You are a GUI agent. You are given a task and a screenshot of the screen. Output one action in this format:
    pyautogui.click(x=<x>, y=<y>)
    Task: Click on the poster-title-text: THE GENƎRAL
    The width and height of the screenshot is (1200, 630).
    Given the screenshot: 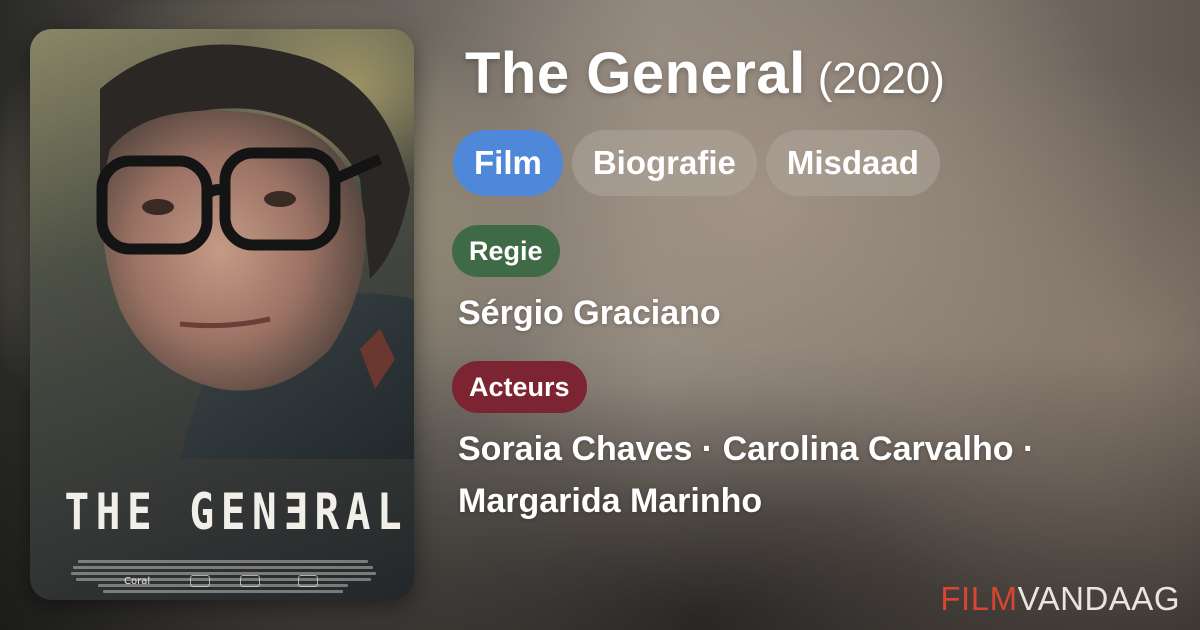 What is the action you would take?
    pyautogui.click(x=236, y=512)
    